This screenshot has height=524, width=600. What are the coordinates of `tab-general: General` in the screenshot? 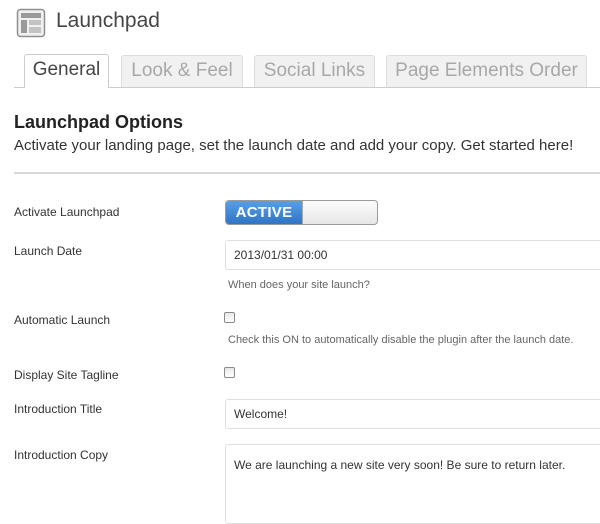 It's located at (66, 71).